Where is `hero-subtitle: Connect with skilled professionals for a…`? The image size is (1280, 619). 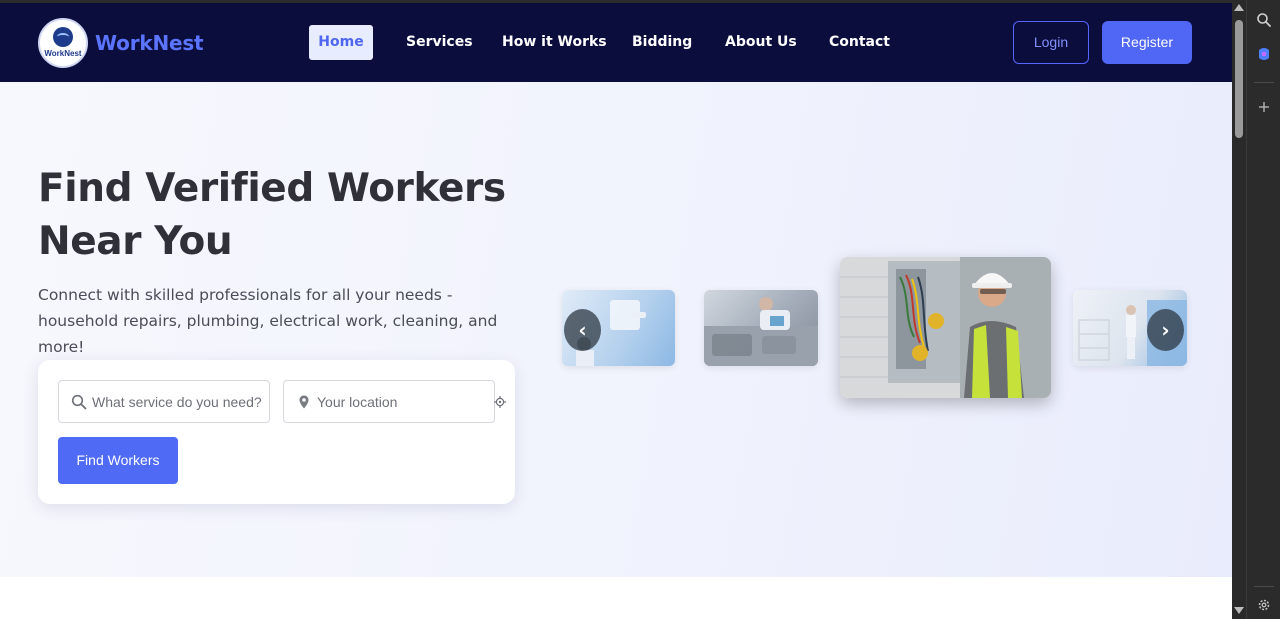 hero-subtitle: Connect with skilled professionals for a… is located at coordinates (268, 321).